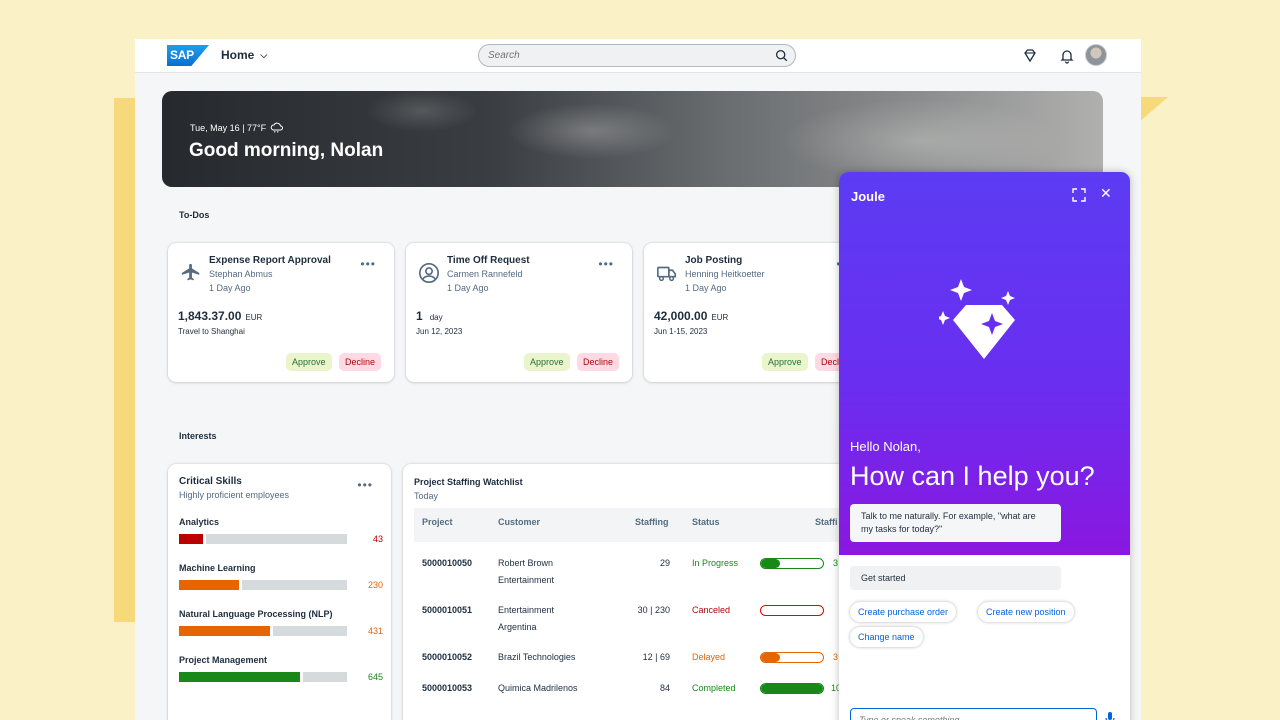  I want to click on airplane-icon, so click(190, 272).